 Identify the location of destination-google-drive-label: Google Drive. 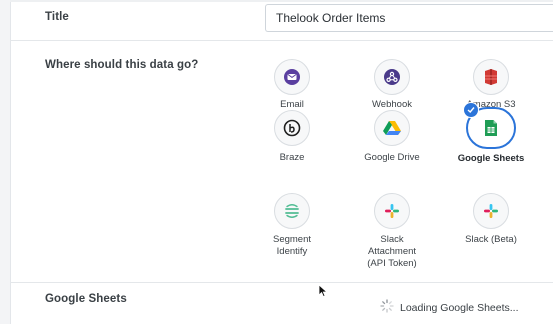
(392, 157).